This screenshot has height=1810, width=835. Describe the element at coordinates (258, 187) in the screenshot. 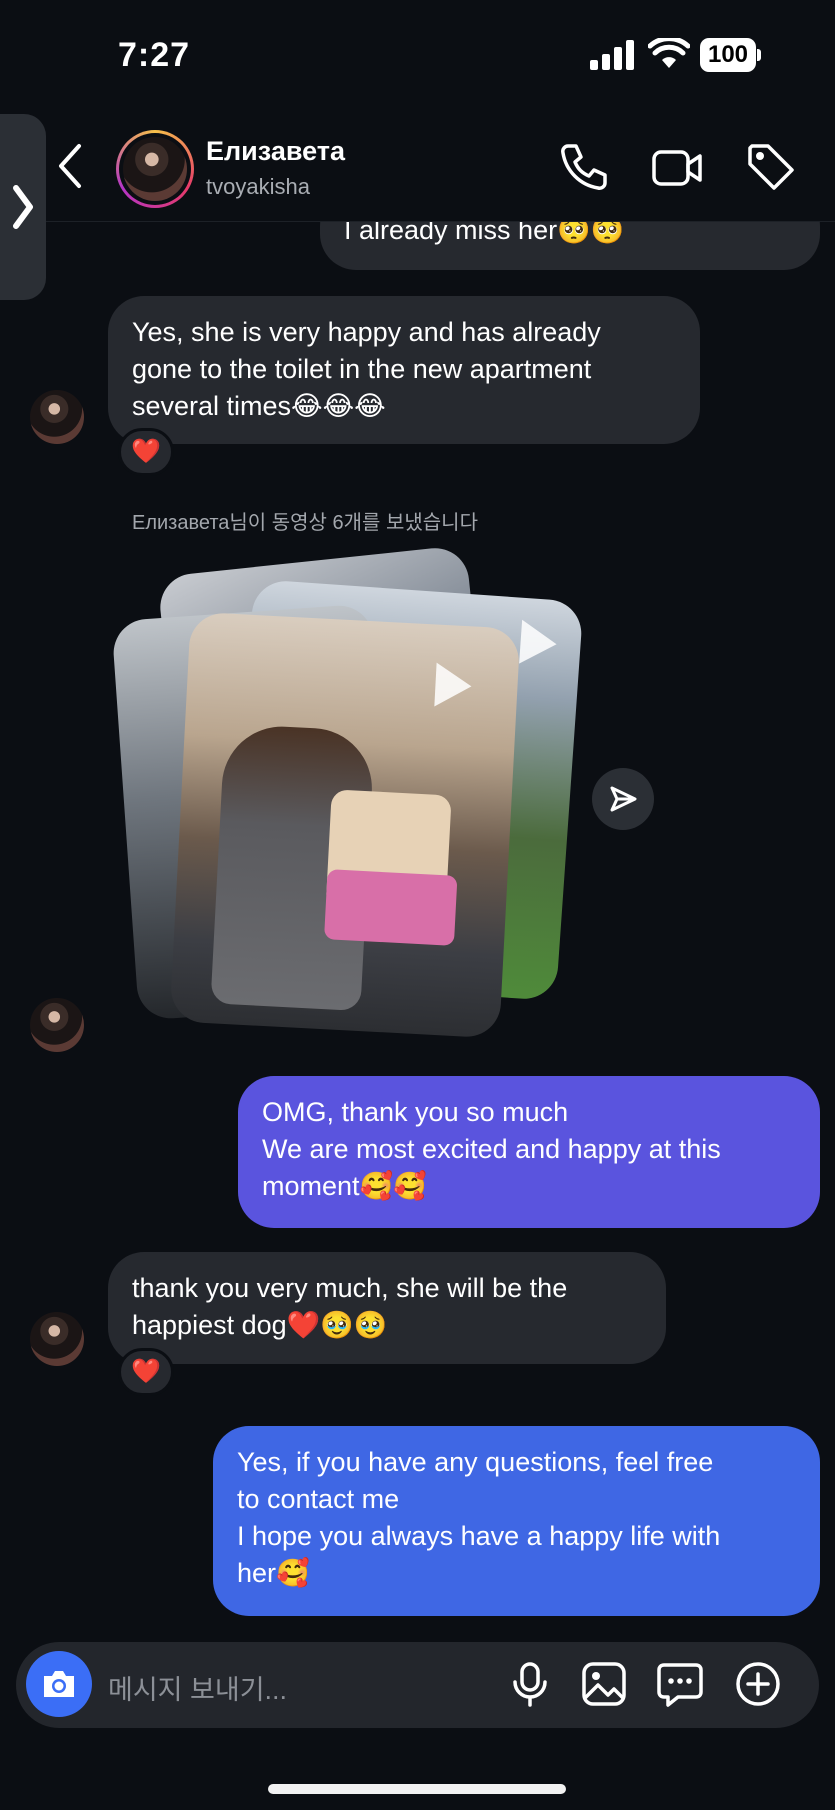

I see `contact-username: tvoyakisha` at that location.